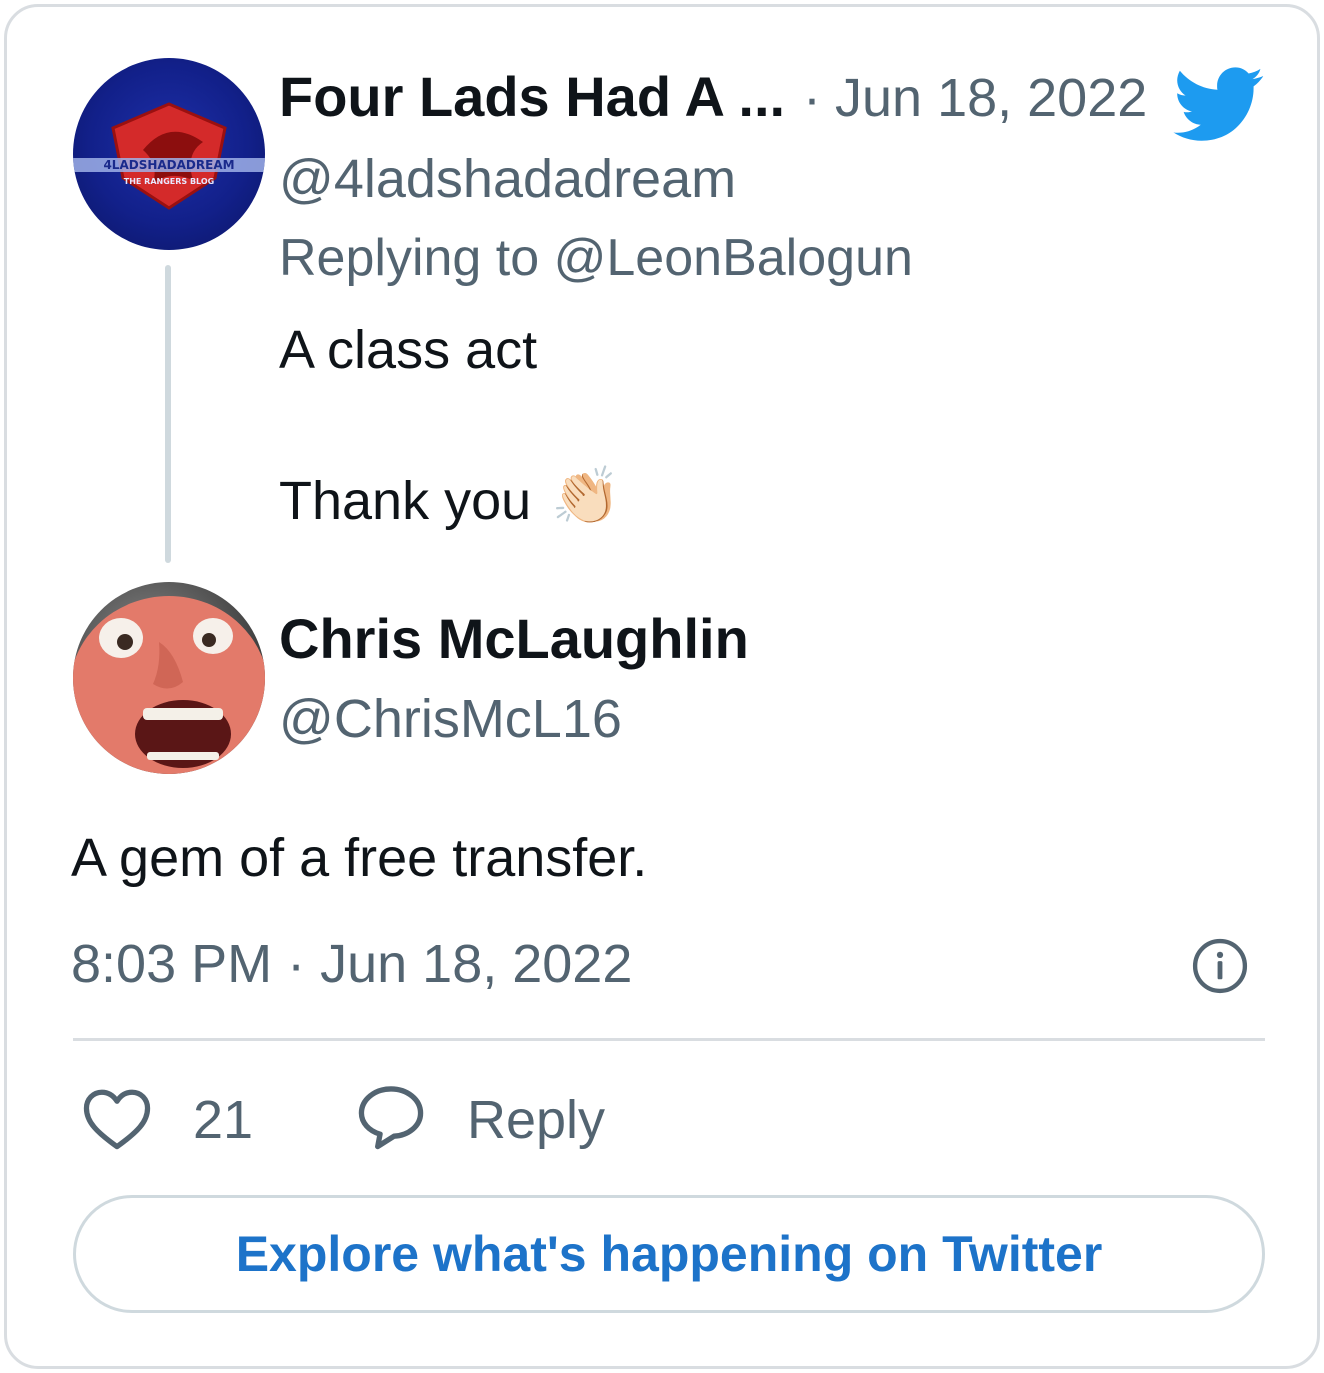 This screenshot has height=1373, width=1324. I want to click on main-tweet-text: A gem of a free transfer., so click(359, 858).